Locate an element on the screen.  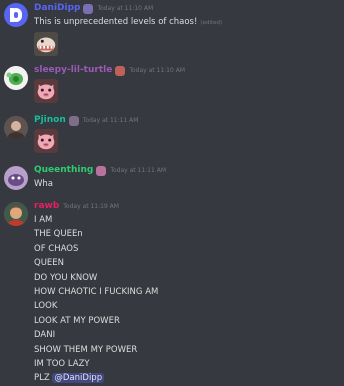
d-logo-icon is located at coordinates (16, 15).